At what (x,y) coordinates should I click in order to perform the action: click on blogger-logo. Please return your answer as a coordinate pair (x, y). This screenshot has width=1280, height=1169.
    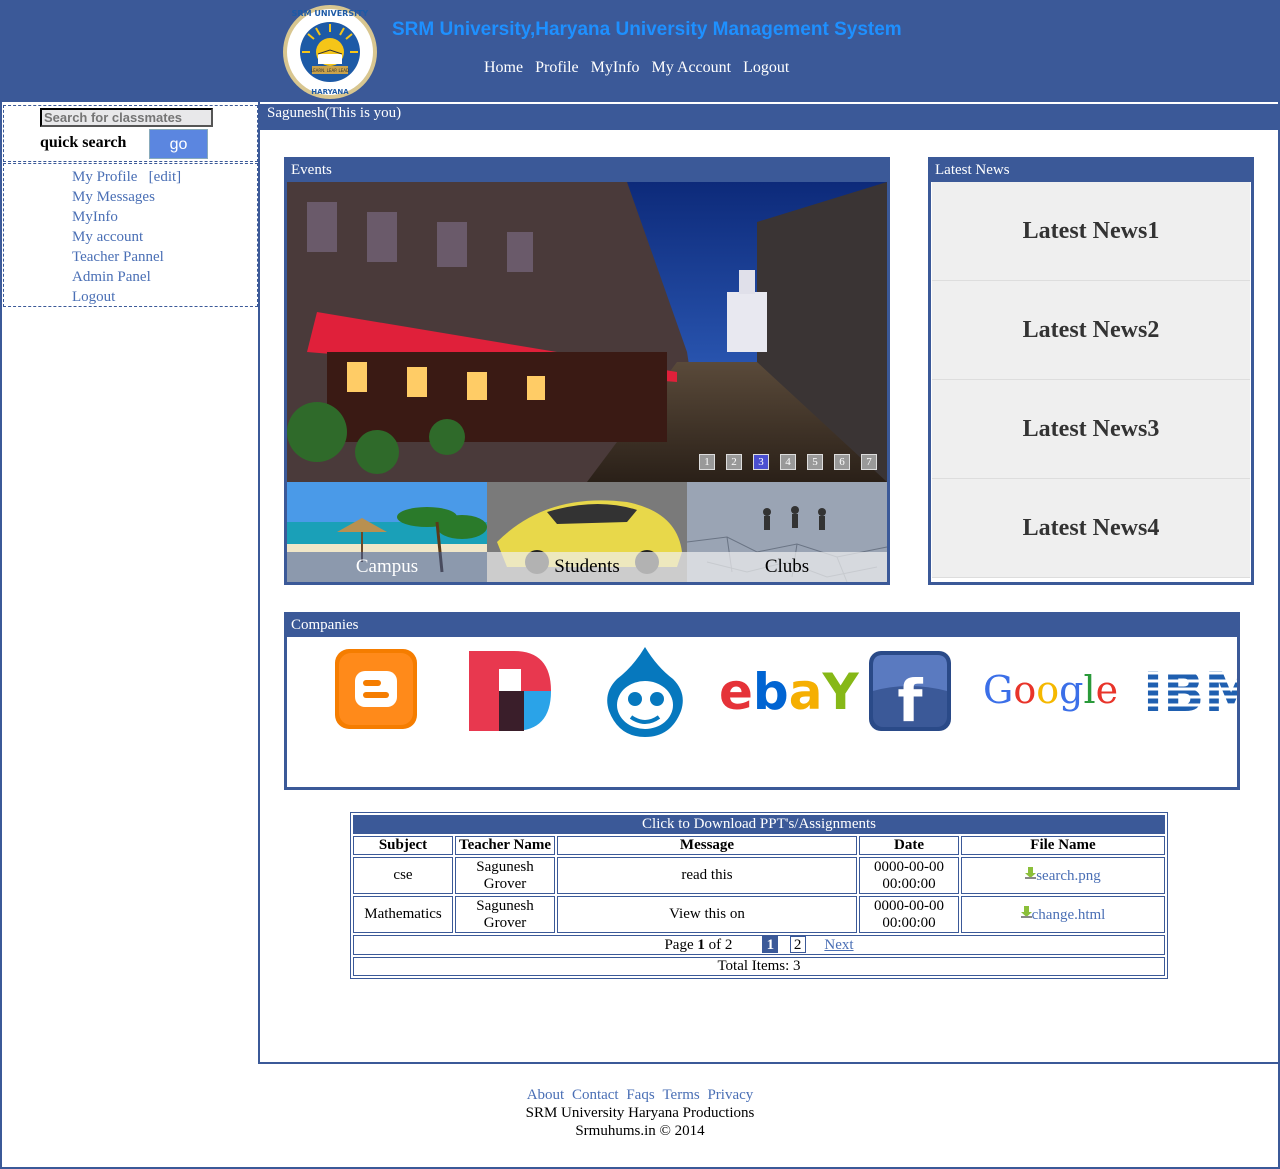
    Looking at the image, I should click on (376, 689).